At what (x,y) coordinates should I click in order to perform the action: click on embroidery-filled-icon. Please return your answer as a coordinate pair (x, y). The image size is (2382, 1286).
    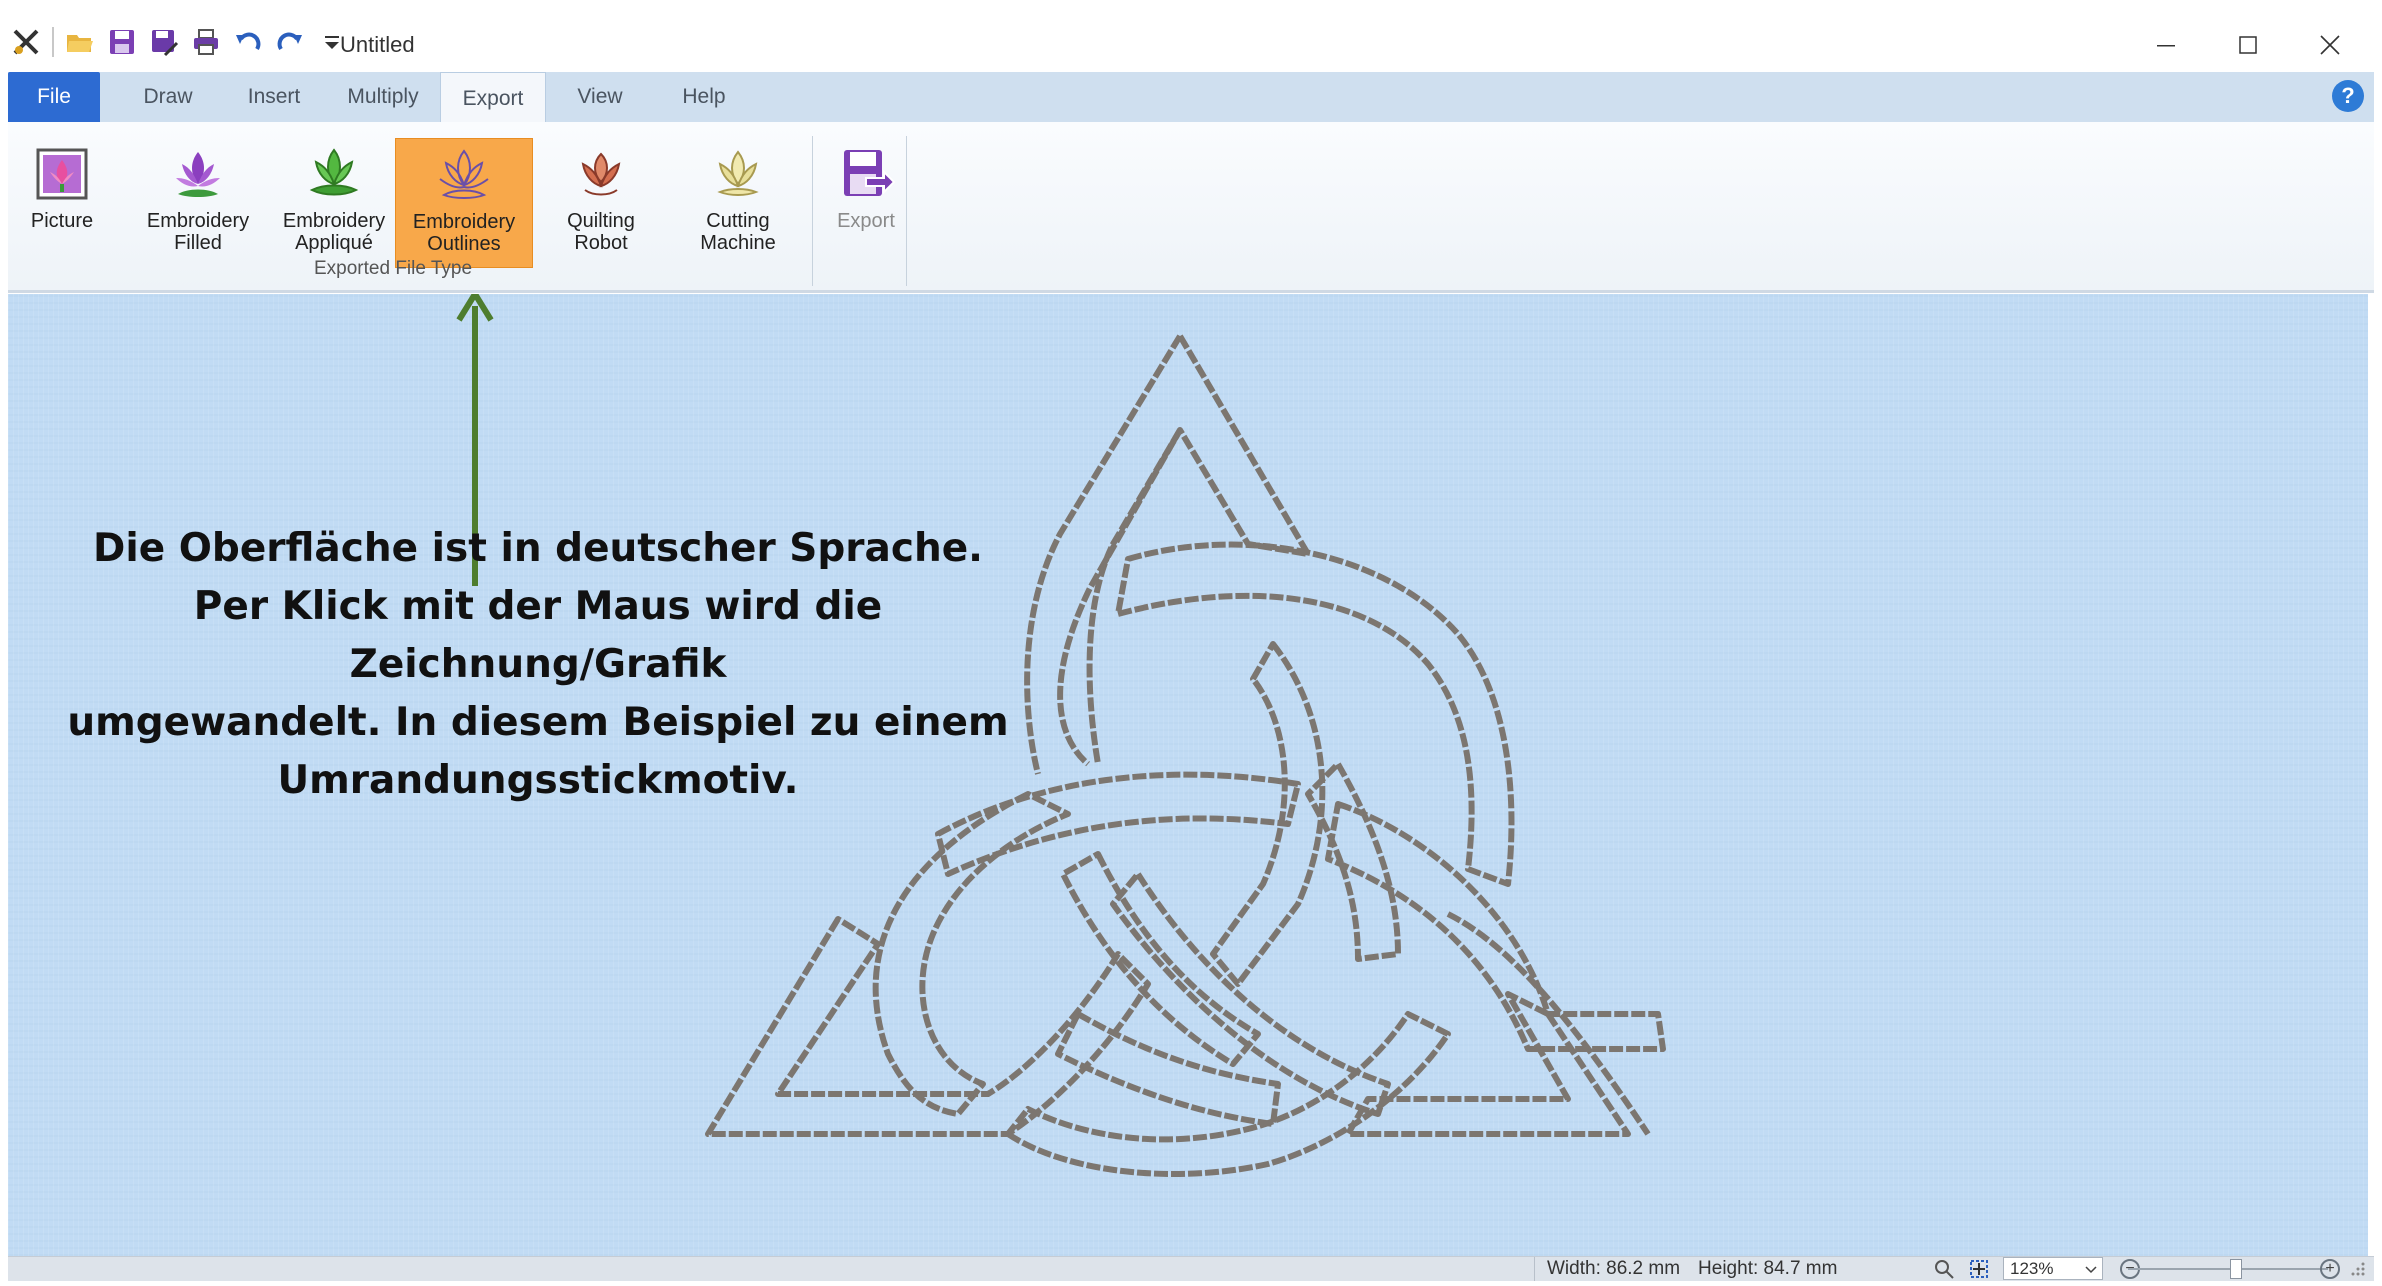
    Looking at the image, I should click on (198, 174).